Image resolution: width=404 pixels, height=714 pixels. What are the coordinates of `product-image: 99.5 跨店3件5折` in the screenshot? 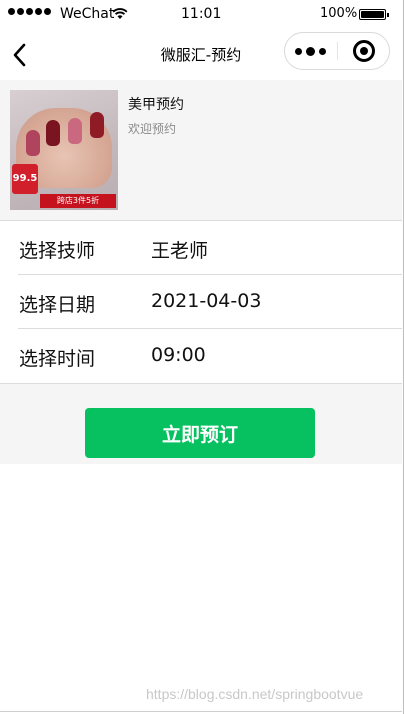 It's located at (64, 150).